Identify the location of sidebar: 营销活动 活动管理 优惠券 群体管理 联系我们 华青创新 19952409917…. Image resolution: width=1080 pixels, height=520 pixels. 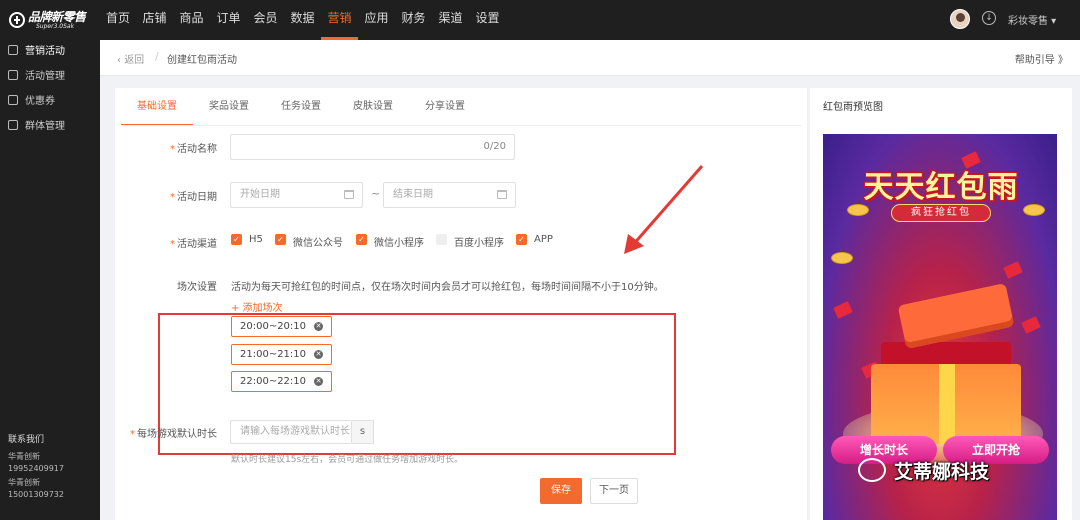
(50, 280).